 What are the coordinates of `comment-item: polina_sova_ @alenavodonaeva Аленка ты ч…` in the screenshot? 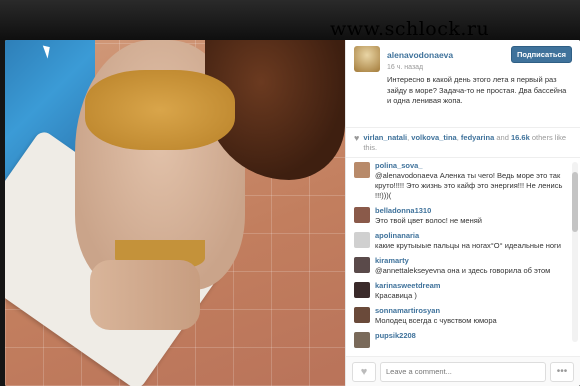 It's located at (460, 181).